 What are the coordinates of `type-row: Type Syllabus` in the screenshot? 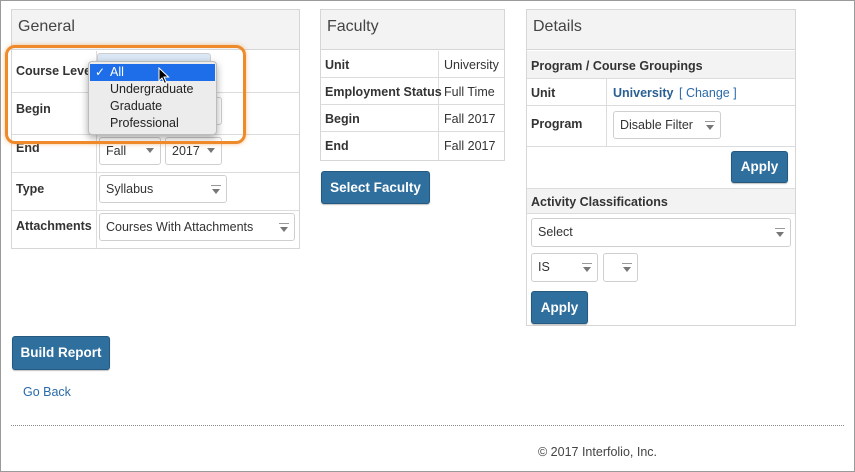 It's located at (155, 192).